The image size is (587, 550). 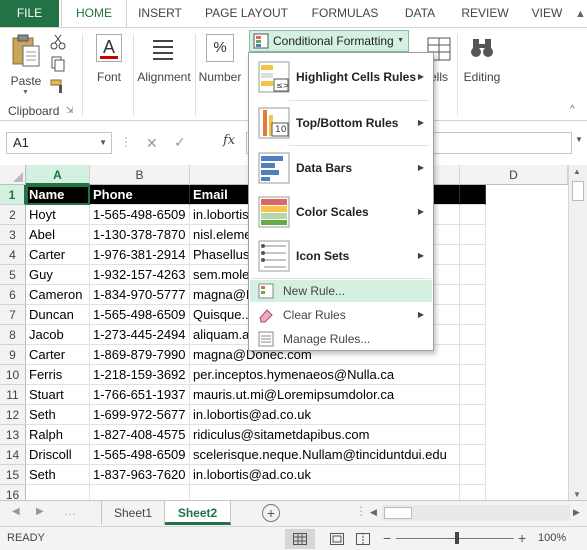 I want to click on tab-data: DATA, so click(x=420, y=13).